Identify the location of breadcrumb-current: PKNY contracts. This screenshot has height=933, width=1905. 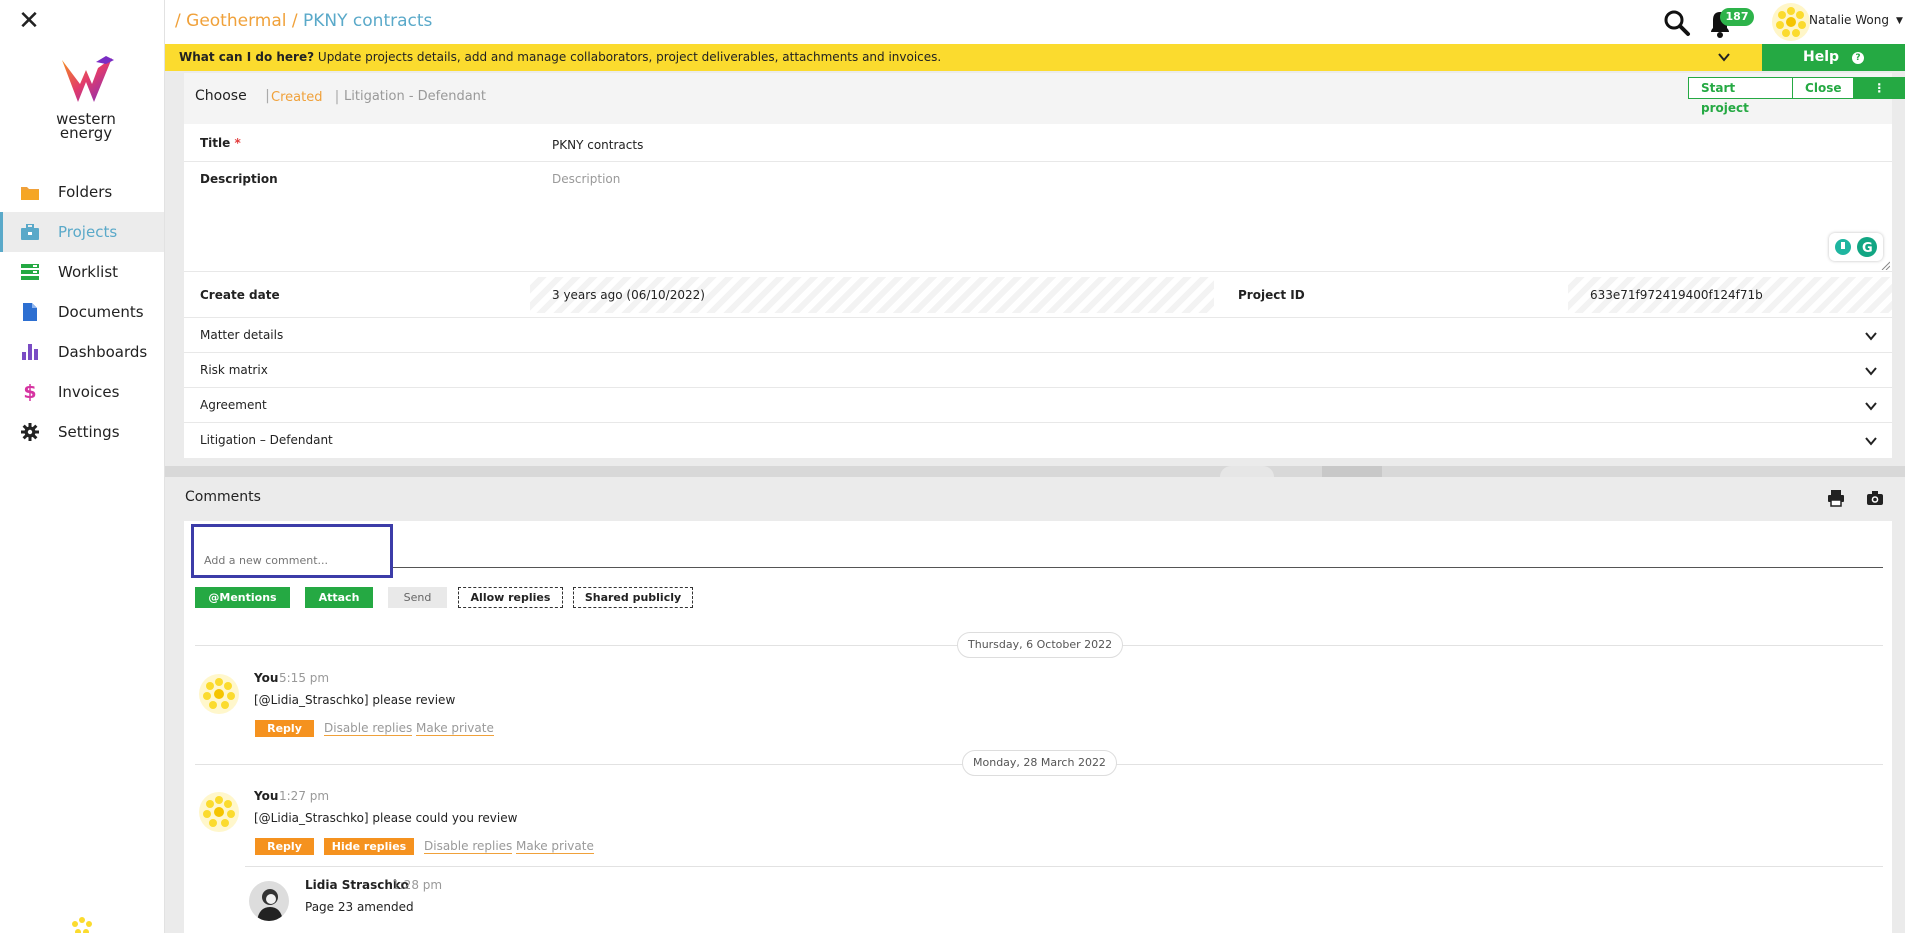
(368, 21).